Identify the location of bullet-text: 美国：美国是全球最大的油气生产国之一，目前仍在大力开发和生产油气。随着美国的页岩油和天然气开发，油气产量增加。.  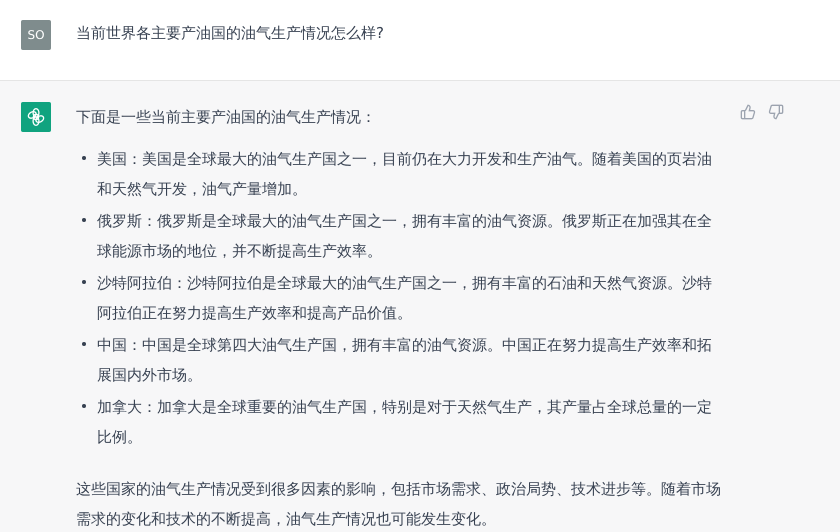
(405, 174).